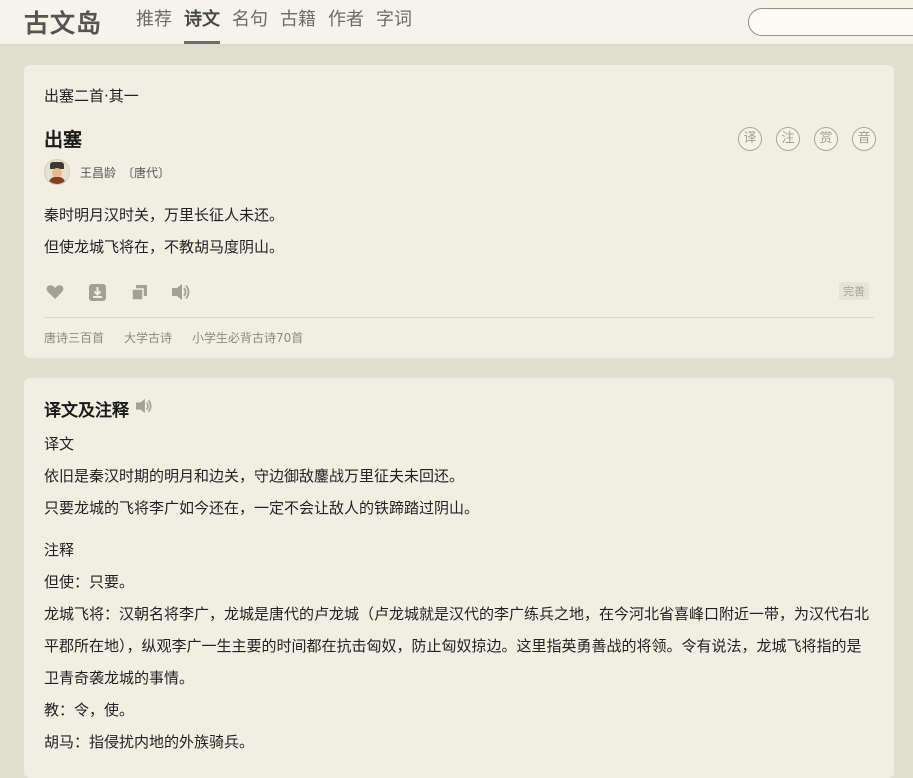 The image size is (913, 778). What do you see at coordinates (139, 292) in the screenshot?
I see `copy-icon` at bounding box center [139, 292].